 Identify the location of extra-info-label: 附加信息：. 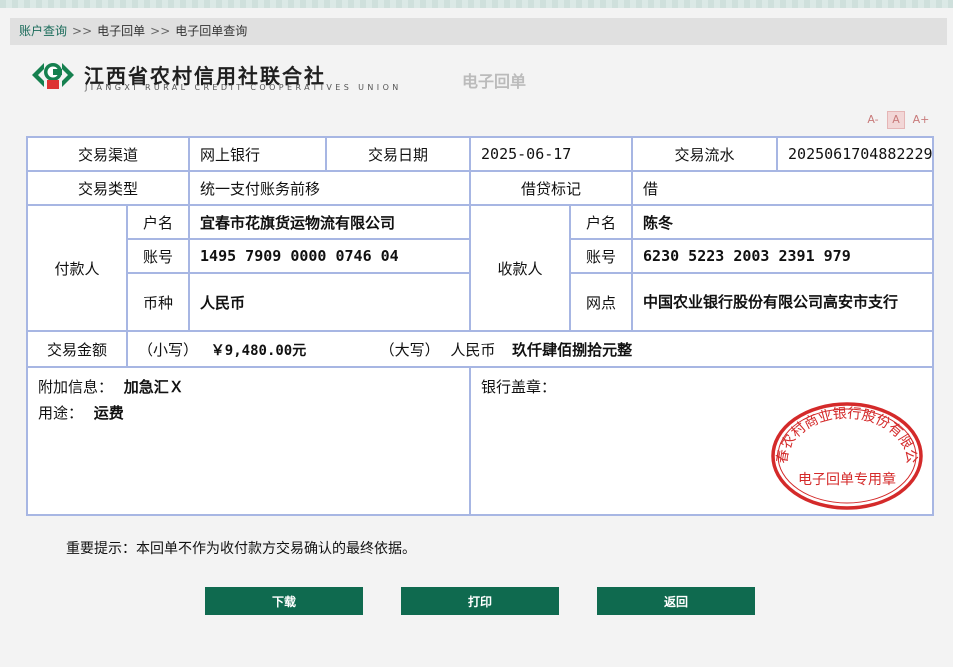
(76, 387).